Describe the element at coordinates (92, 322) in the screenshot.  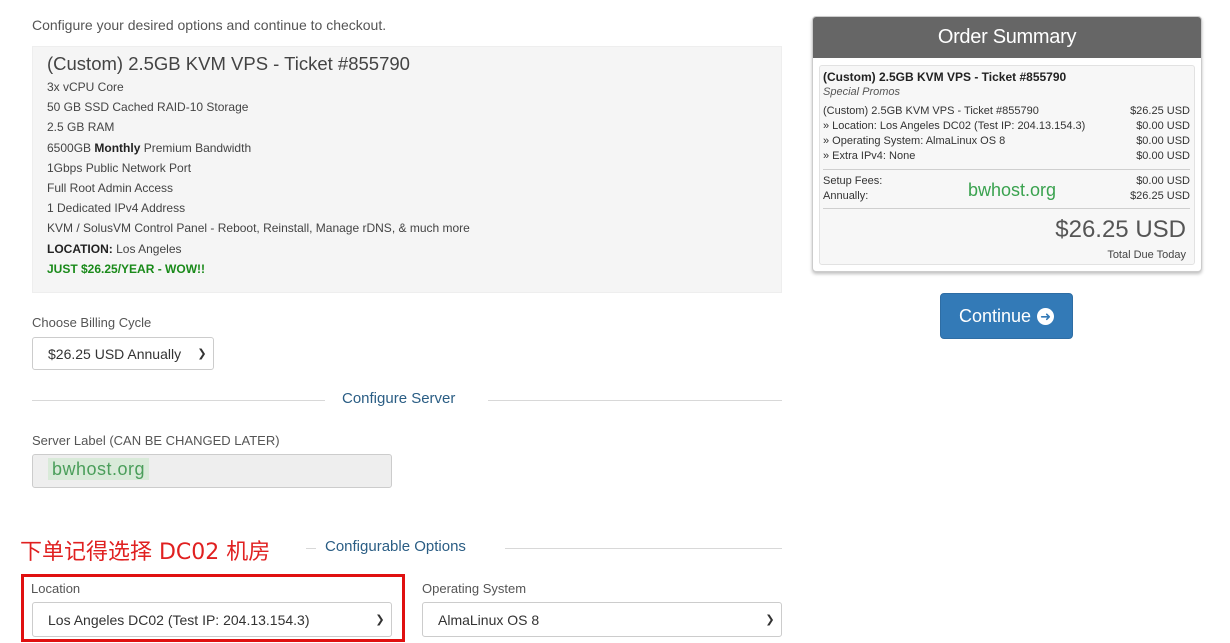
I see `billing-cycle-label: Choose Billing Cycle` at that location.